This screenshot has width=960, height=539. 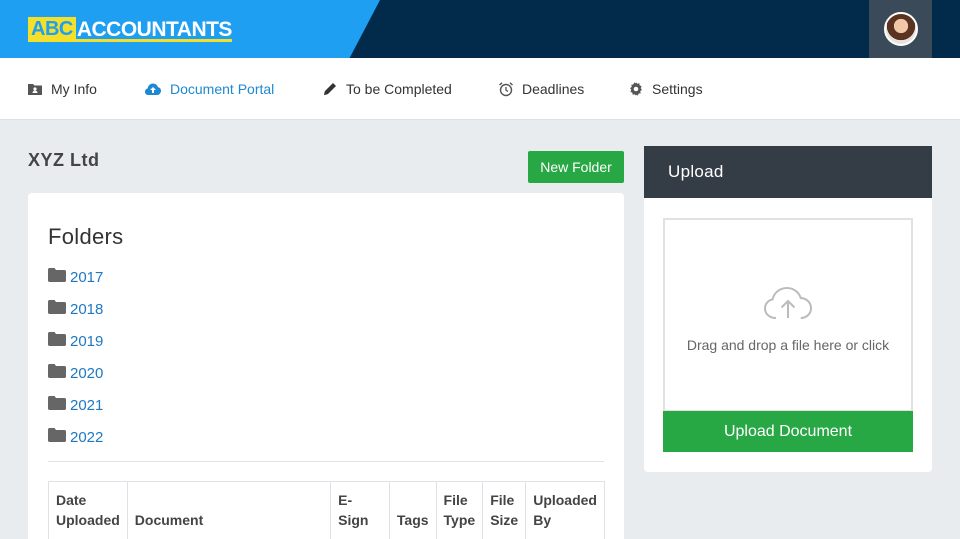 I want to click on top-bar: ABC ACCOUNTANTS, so click(x=480, y=29).